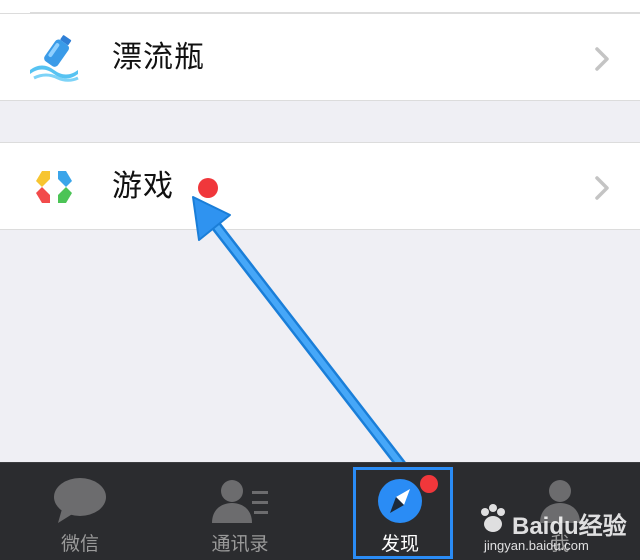 Image resolution: width=640 pixels, height=560 pixels. I want to click on drift-bottle-icon, so click(54, 58).